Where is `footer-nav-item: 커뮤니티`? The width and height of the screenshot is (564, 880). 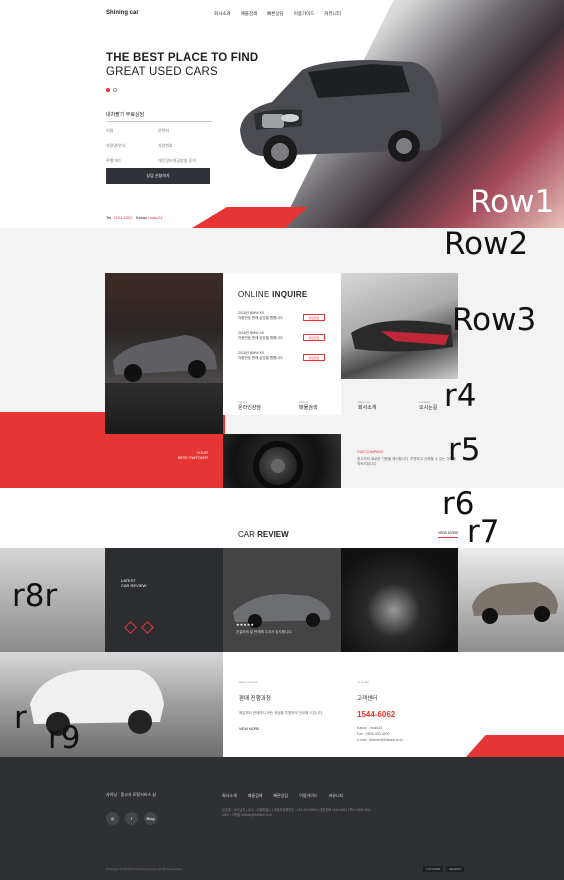 footer-nav-item: 커뮤니티 is located at coordinates (336, 796).